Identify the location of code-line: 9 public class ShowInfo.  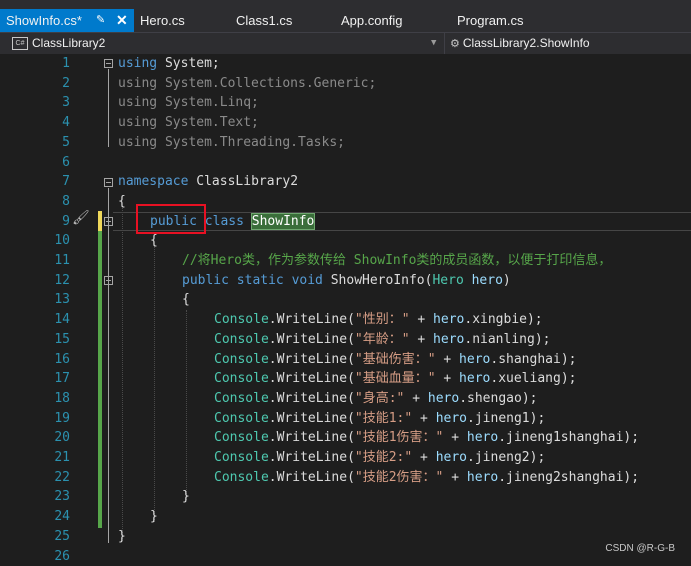
(345, 222).